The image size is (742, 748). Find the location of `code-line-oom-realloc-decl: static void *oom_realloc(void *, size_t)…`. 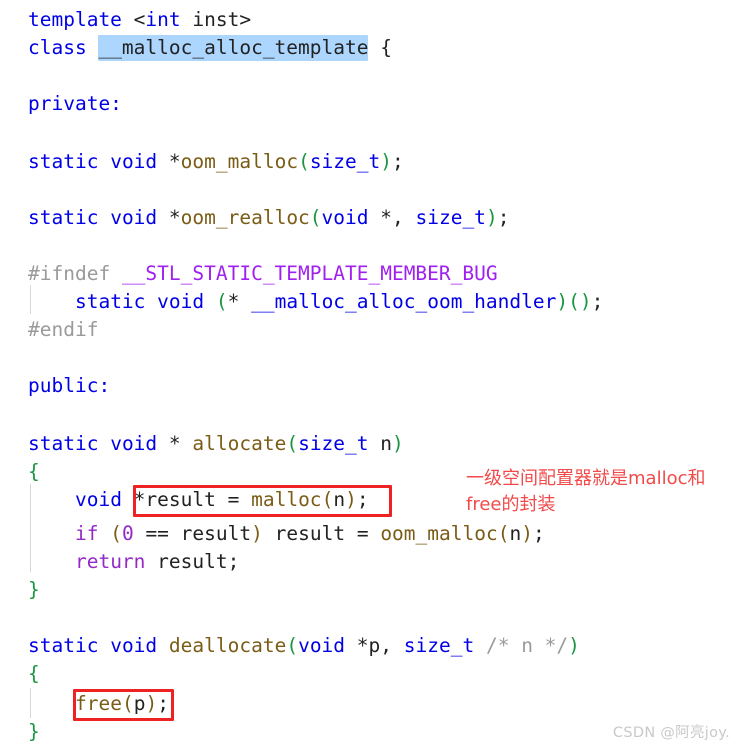

code-line-oom-realloc-decl: static void *oom_realloc(void *, size_t)… is located at coordinates (268, 218).